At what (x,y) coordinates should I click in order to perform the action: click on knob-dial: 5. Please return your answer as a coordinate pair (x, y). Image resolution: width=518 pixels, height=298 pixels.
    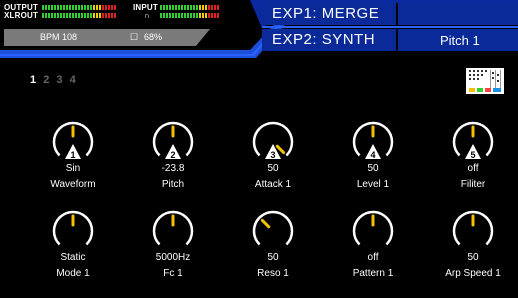
    Looking at the image, I should click on (473, 140).